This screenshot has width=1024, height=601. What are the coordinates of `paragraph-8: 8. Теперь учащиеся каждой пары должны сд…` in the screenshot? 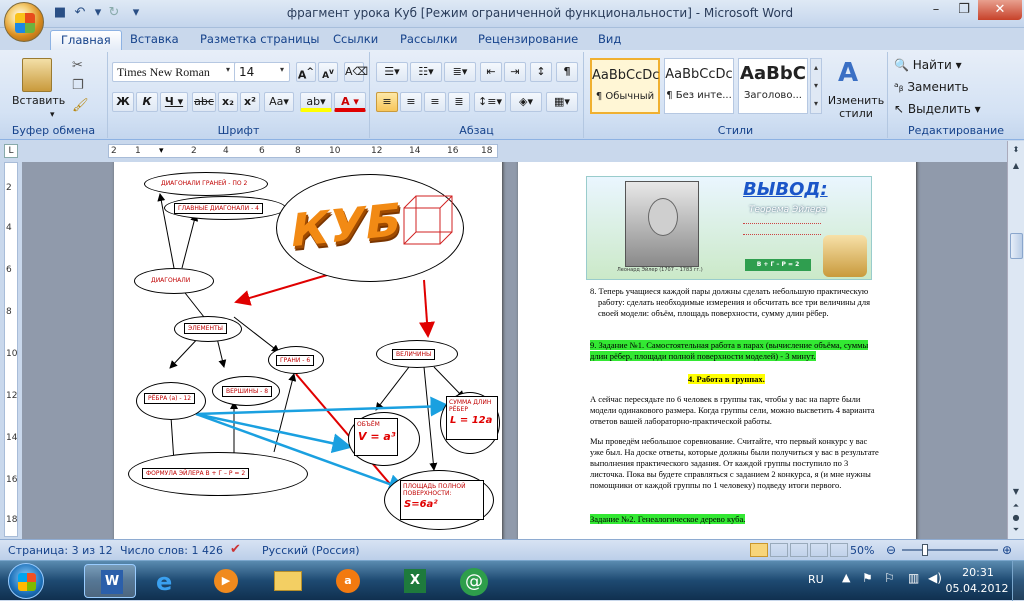 It's located at (730, 302).